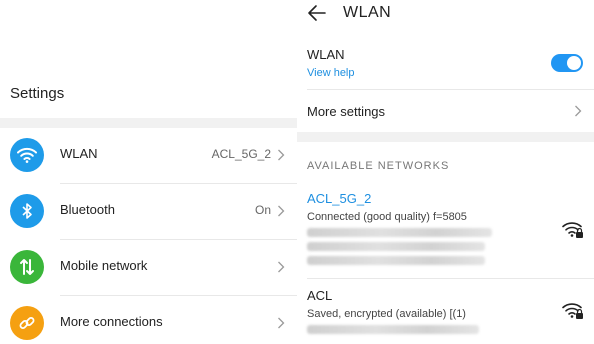  I want to click on toggle-knob, so click(574, 63).